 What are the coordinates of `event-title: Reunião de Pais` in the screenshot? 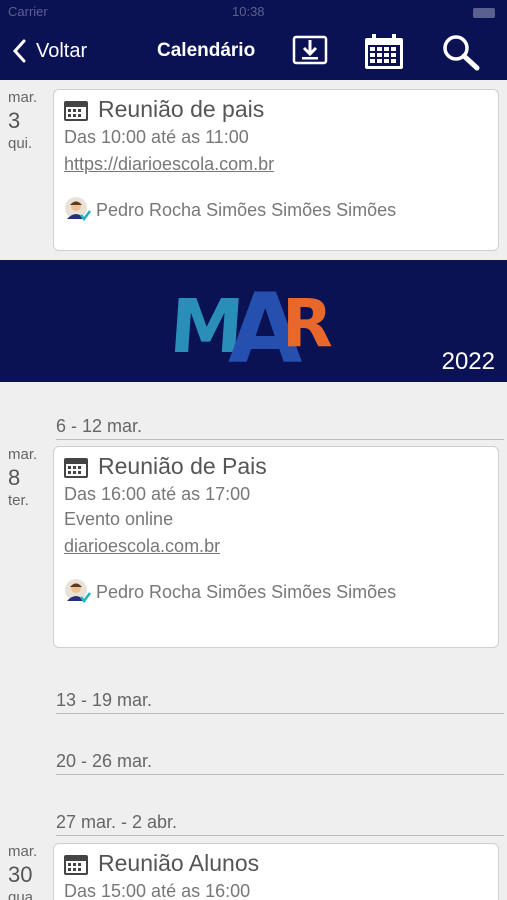 It's located at (182, 466).